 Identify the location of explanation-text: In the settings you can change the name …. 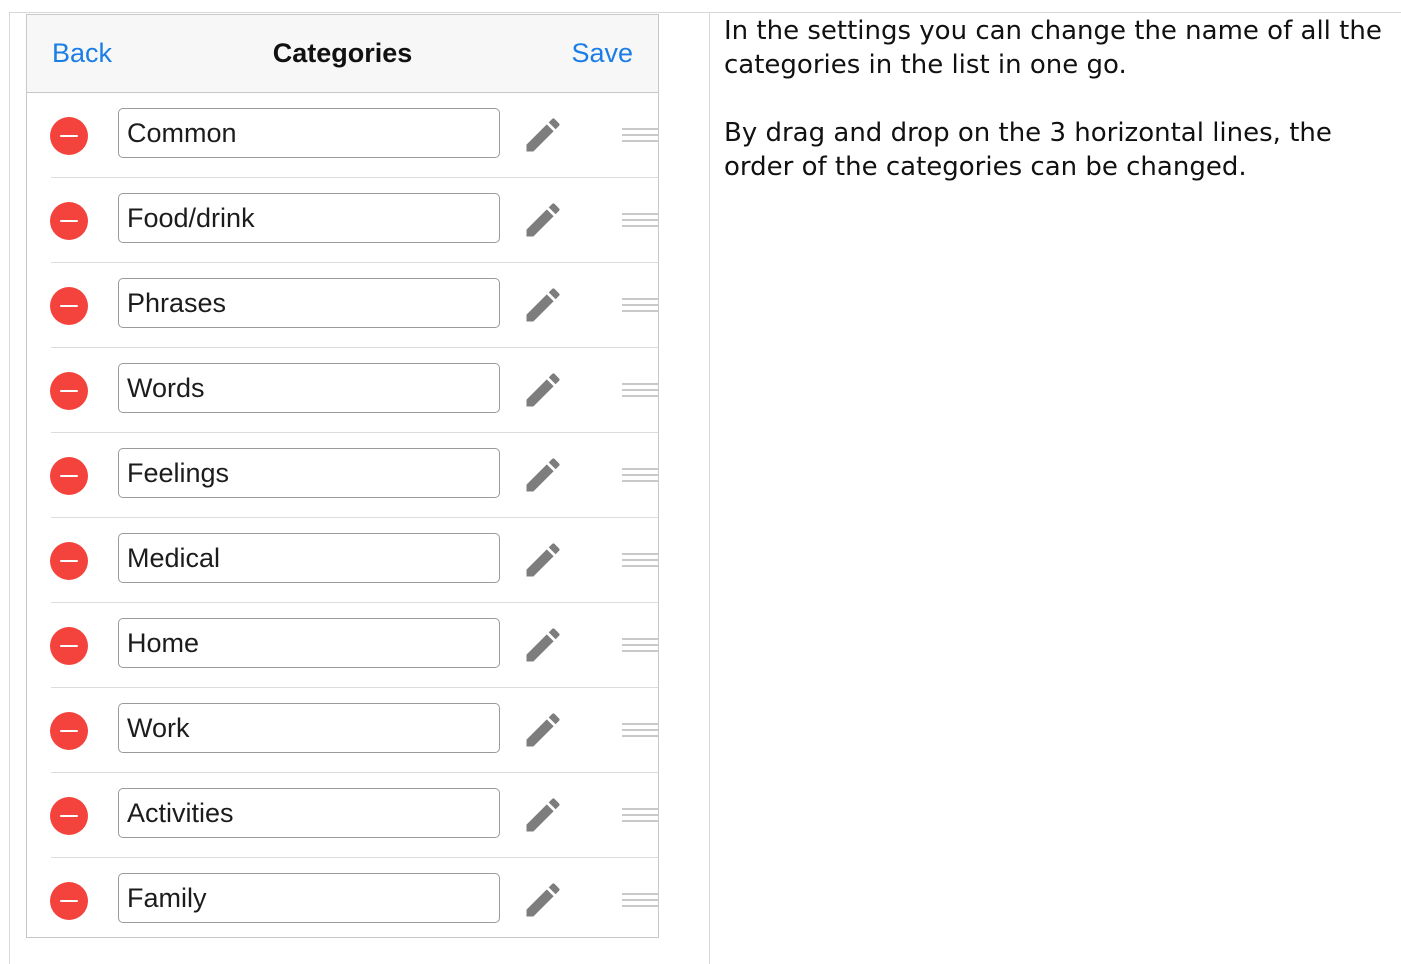
(1059, 116).